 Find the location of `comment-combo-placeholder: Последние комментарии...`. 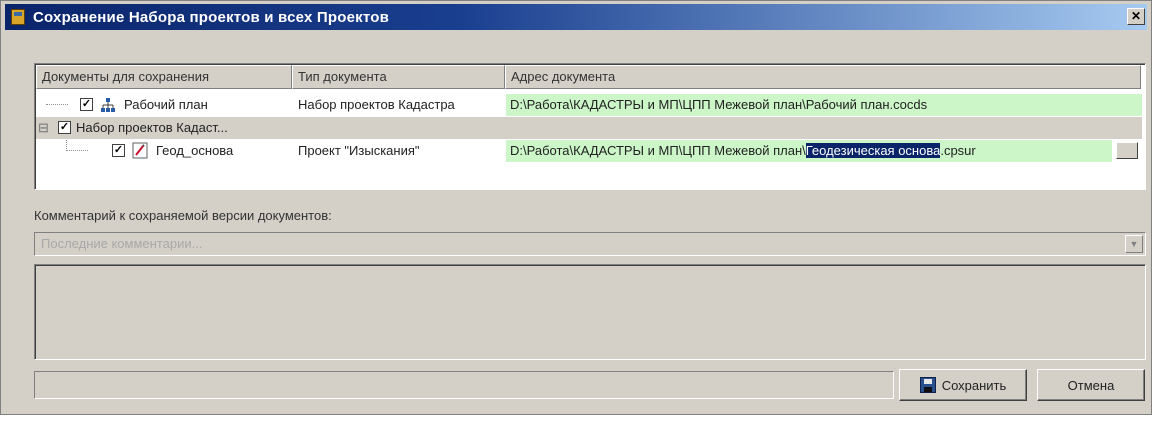

comment-combo-placeholder: Последние комментарии... is located at coordinates (122, 243).